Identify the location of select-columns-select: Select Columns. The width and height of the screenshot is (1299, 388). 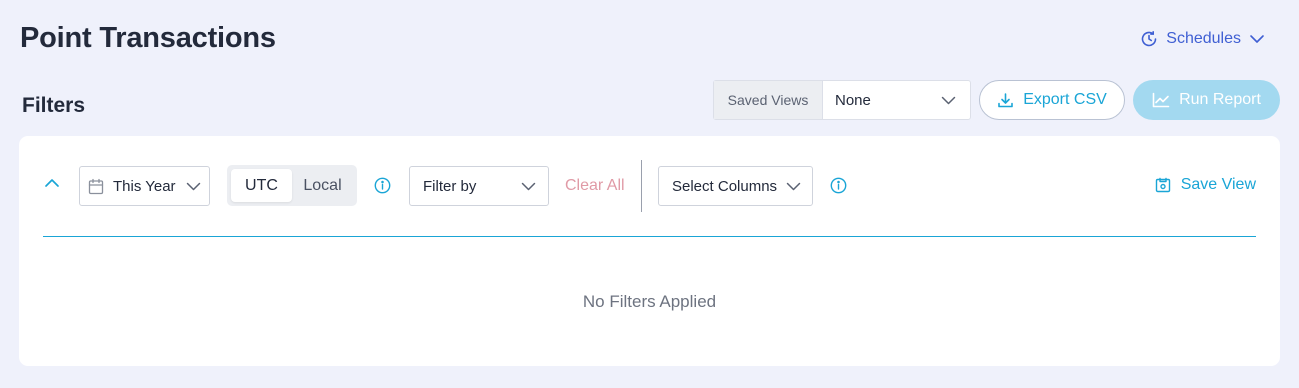
(735, 186).